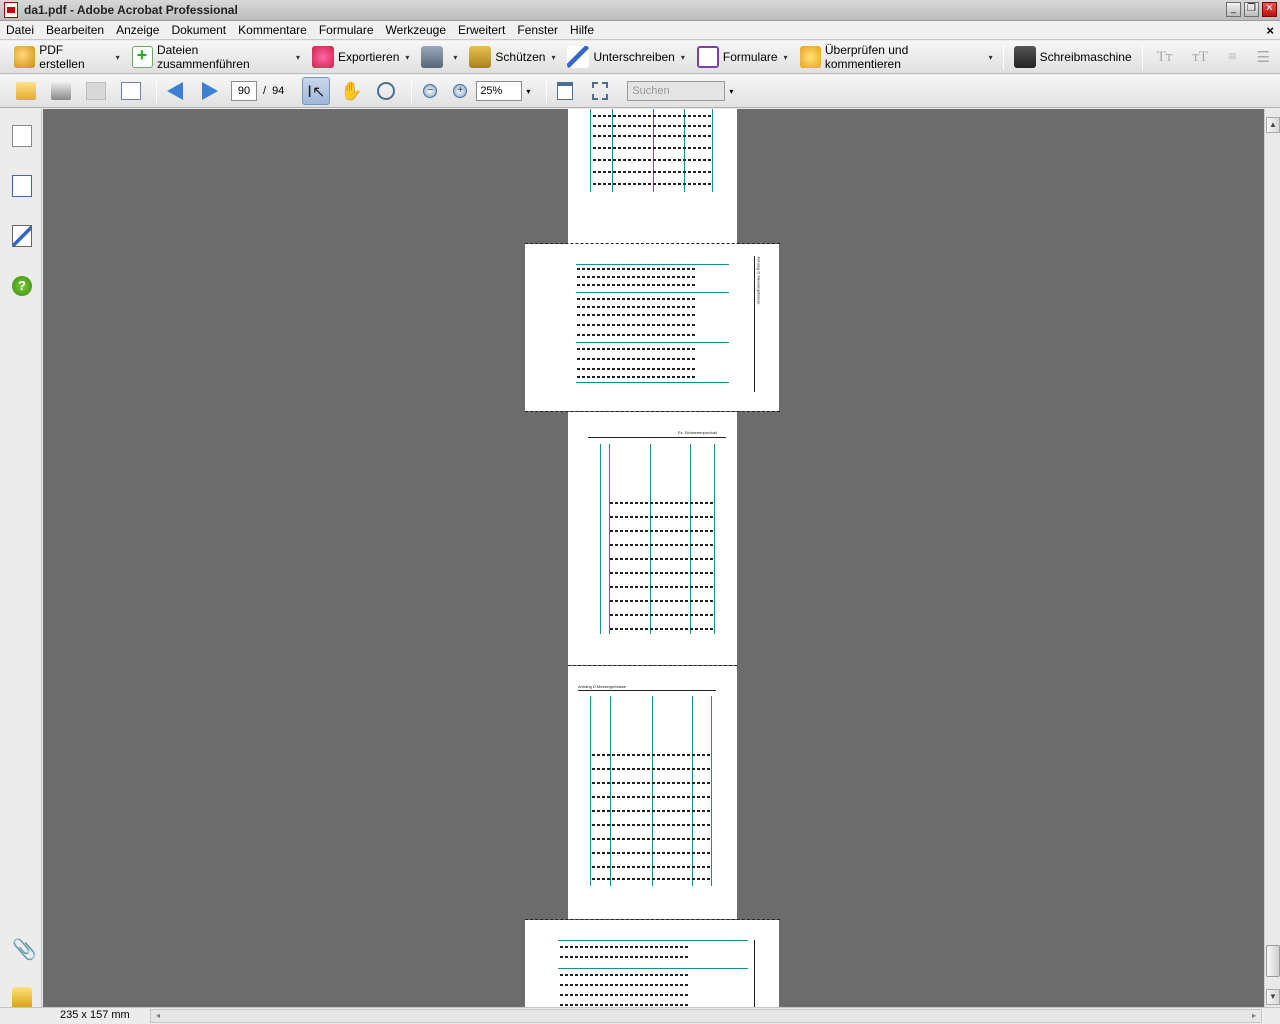 The image size is (1280, 1024). I want to click on select-cursor-icon: I↖, so click(316, 91).